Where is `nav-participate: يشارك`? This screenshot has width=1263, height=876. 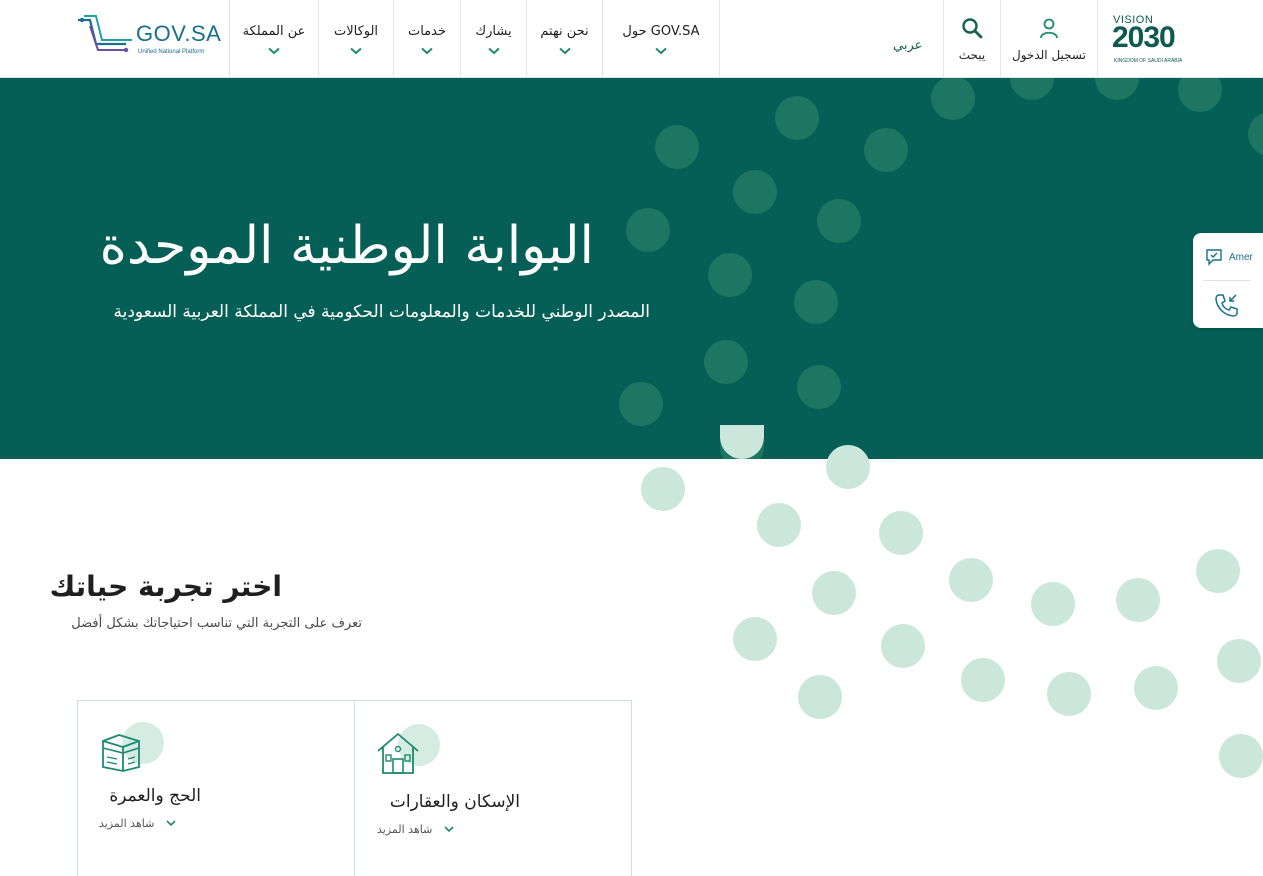 nav-participate: يشارك is located at coordinates (493, 38).